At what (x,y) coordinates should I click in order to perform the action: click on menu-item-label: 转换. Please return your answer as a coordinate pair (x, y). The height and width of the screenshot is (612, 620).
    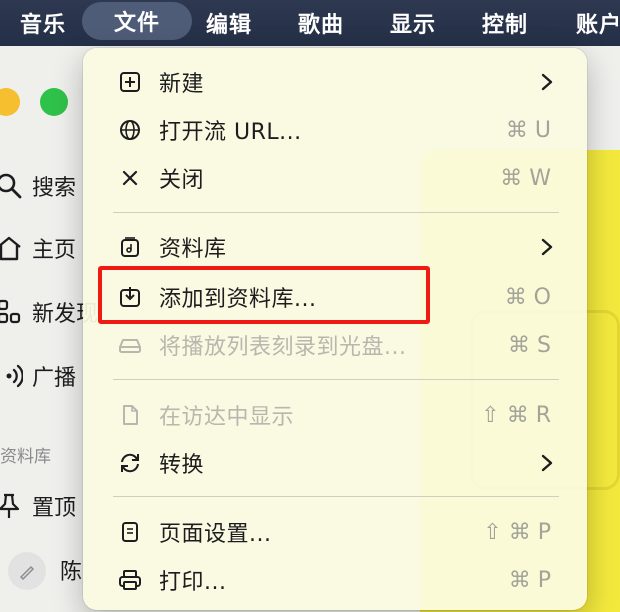
    Looking at the image, I should click on (182, 465).